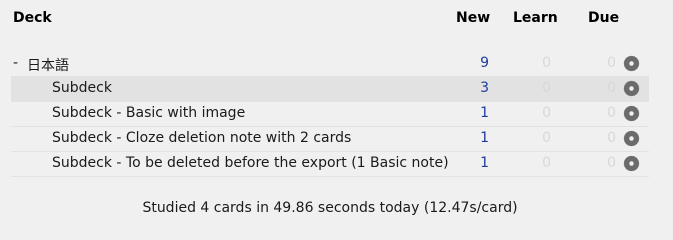  Describe the element at coordinates (82, 88) in the screenshot. I see `deck-name-link: Subdeck` at that location.